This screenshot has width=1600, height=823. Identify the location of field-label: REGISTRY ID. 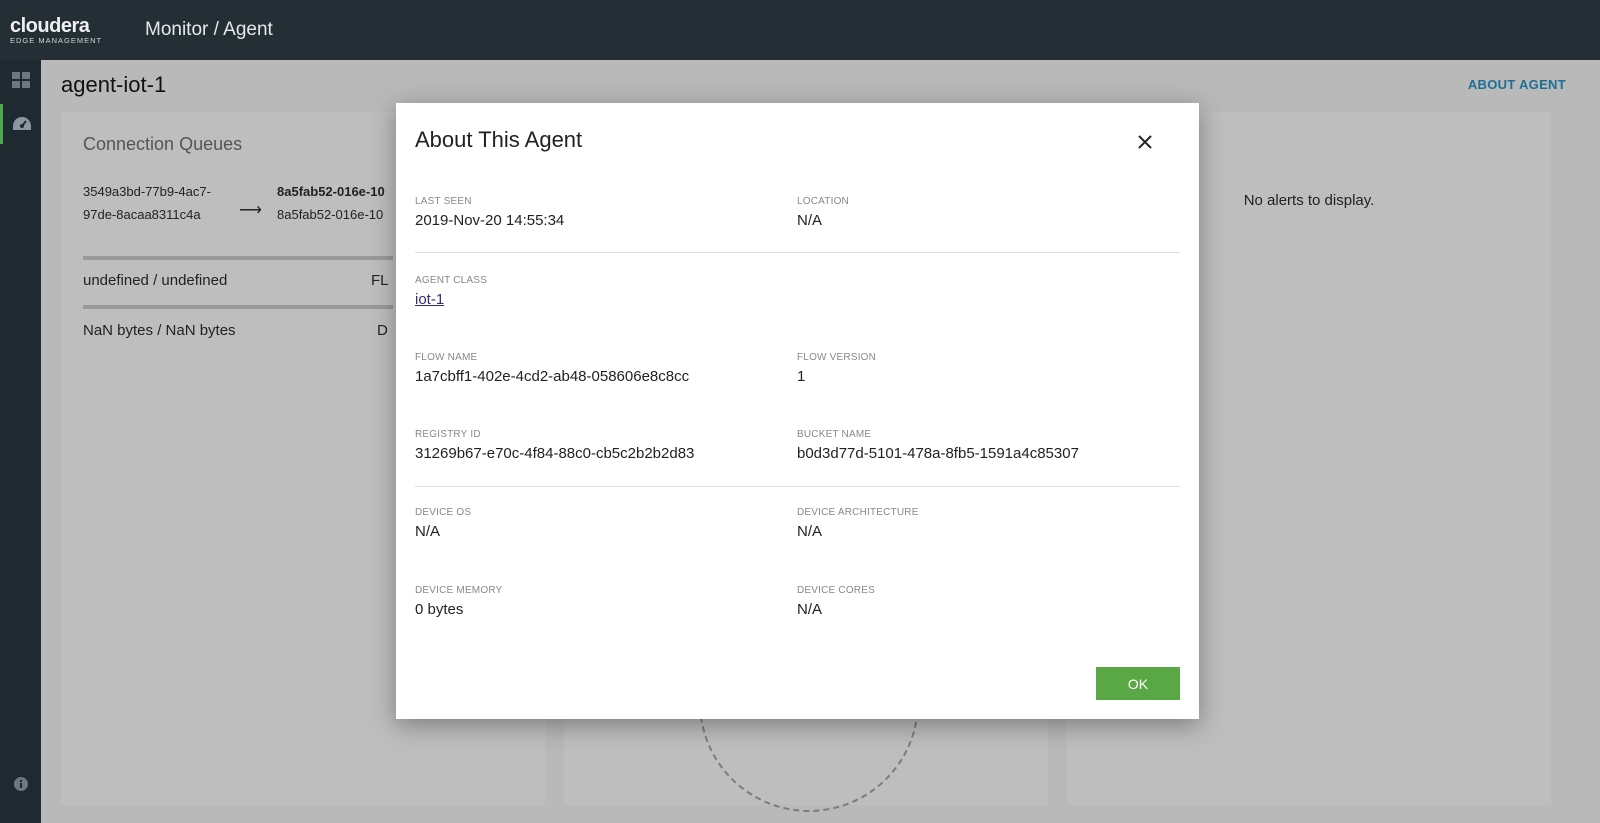
(448, 434).